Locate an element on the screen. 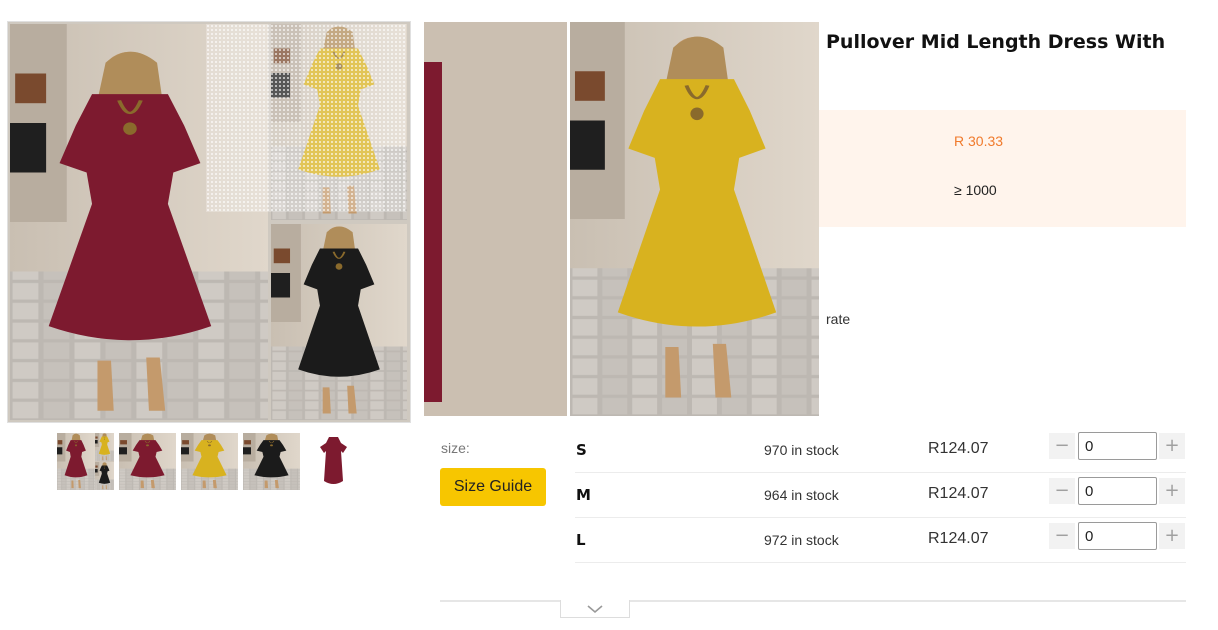  price-panel is located at coordinates (993, 168).